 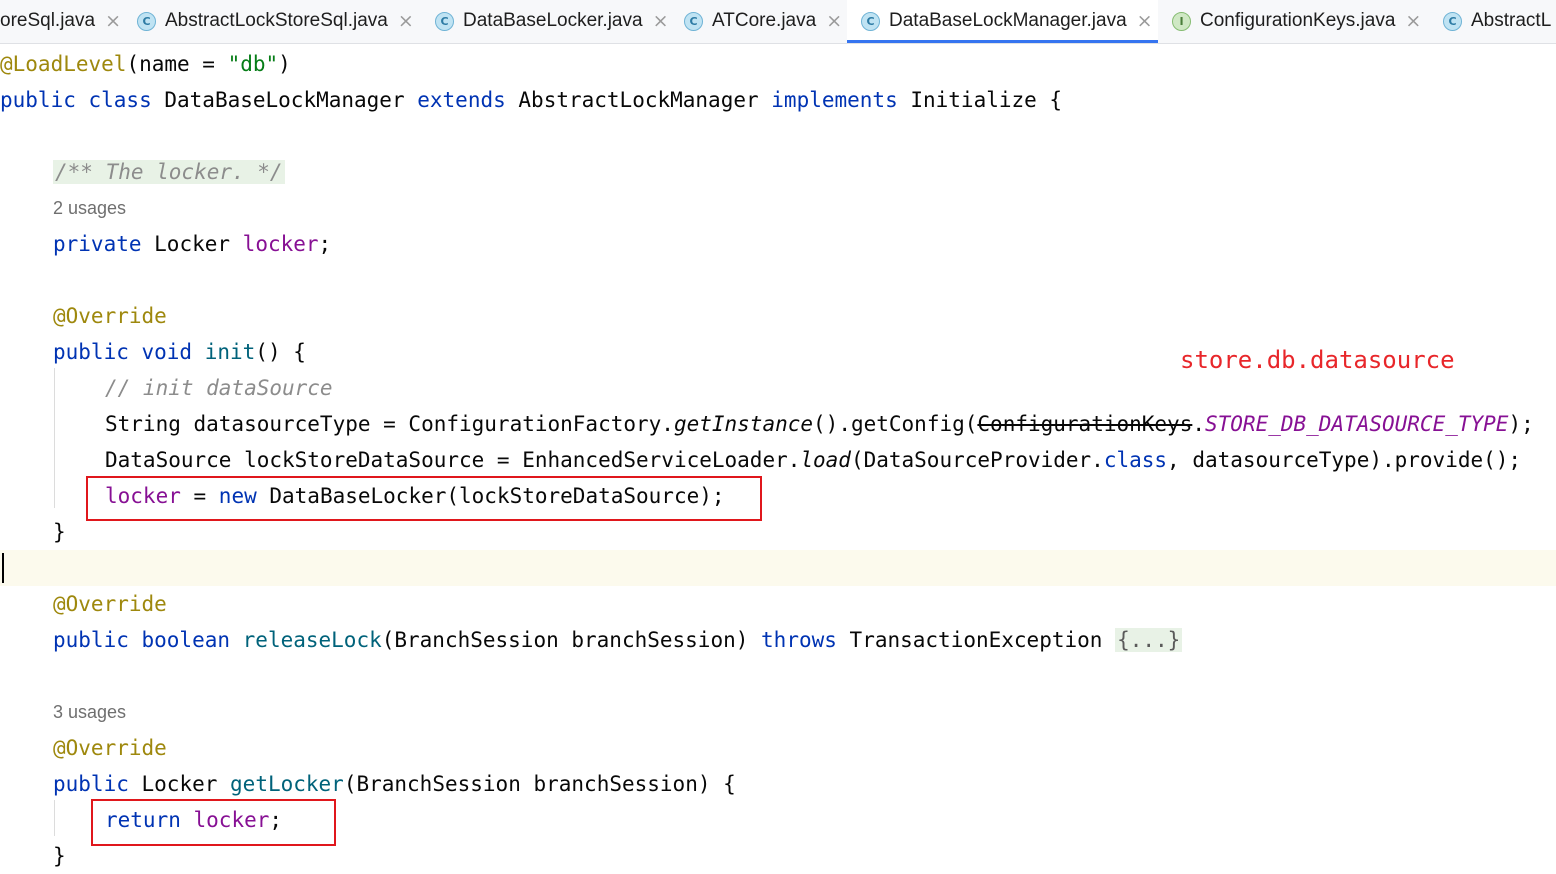 I want to click on tab-atcore: C ATCore.java ×, so click(x=763, y=21).